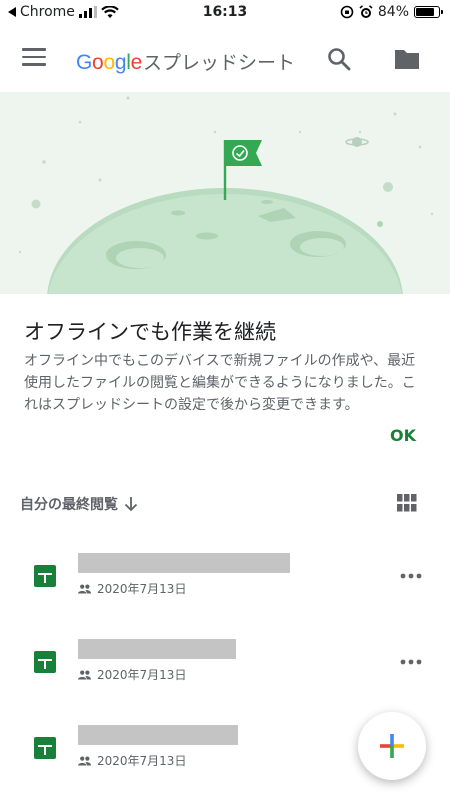  Describe the element at coordinates (339, 59) in the screenshot. I see `search-icon` at that location.